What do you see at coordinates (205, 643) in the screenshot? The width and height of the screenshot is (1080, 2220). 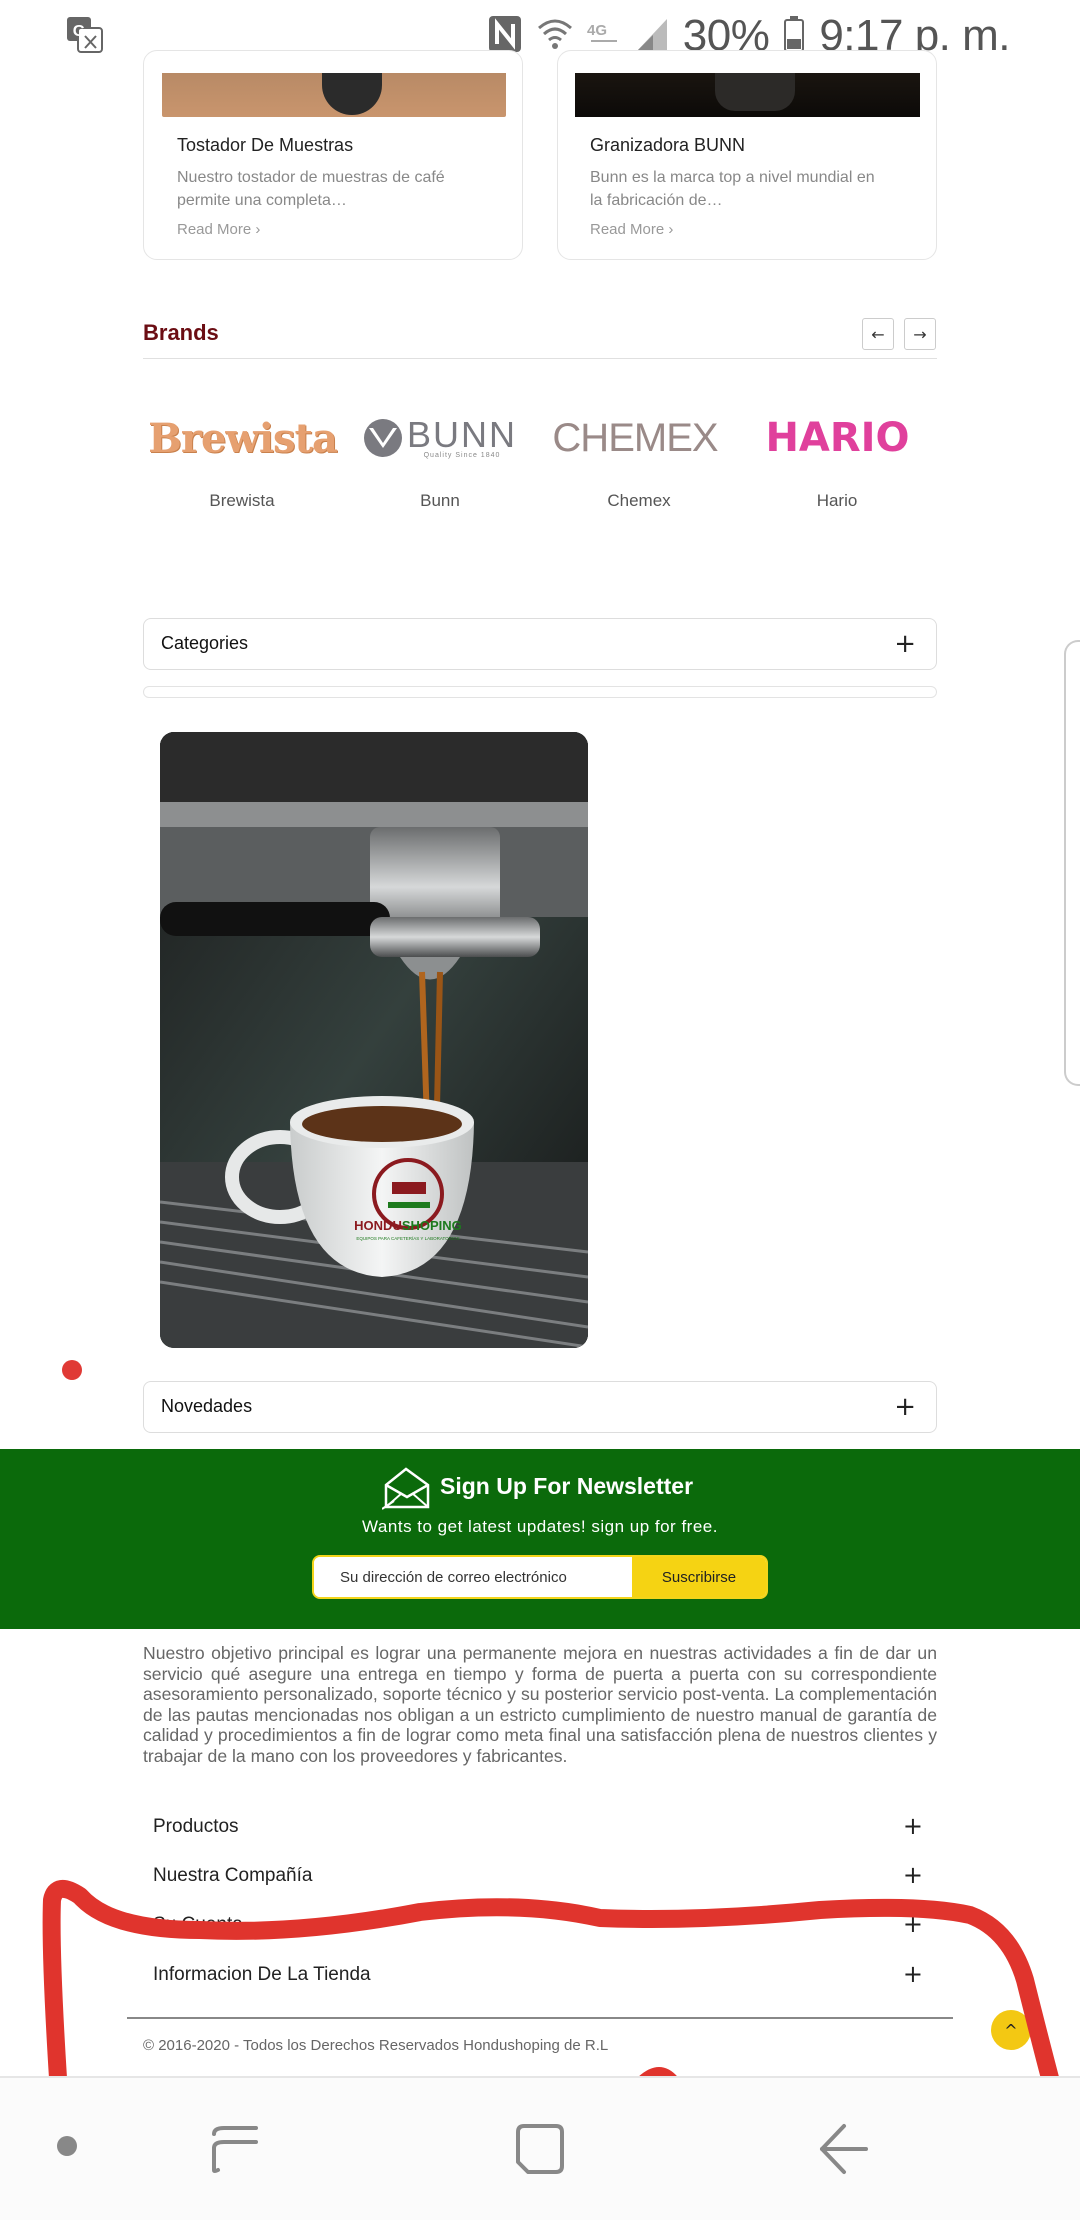 I see `accordion-label: Categories` at bounding box center [205, 643].